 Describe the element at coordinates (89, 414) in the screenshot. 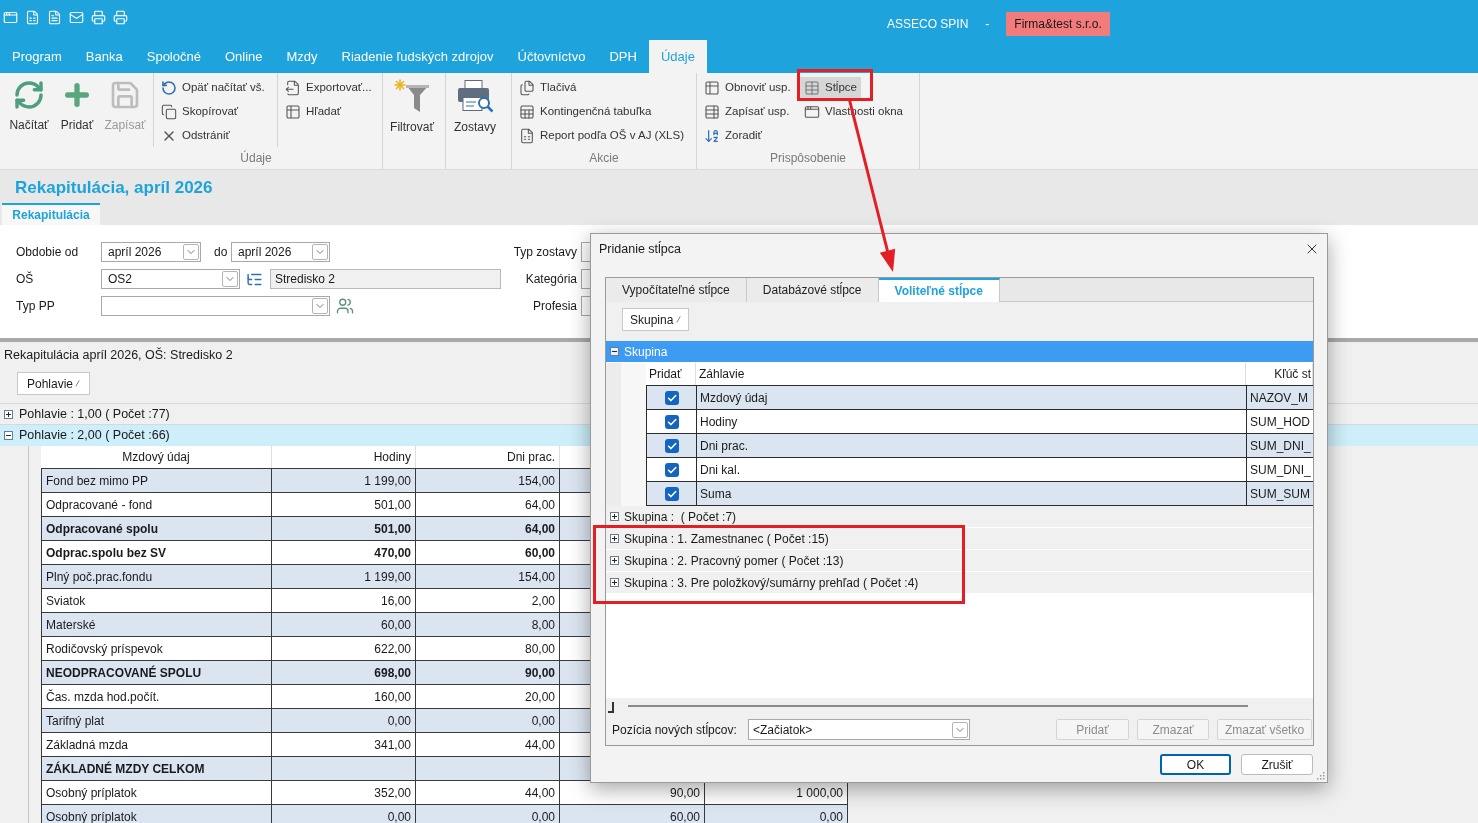

I see `group-row: Pohlavie : 1,00 ( Počet :77)` at that location.